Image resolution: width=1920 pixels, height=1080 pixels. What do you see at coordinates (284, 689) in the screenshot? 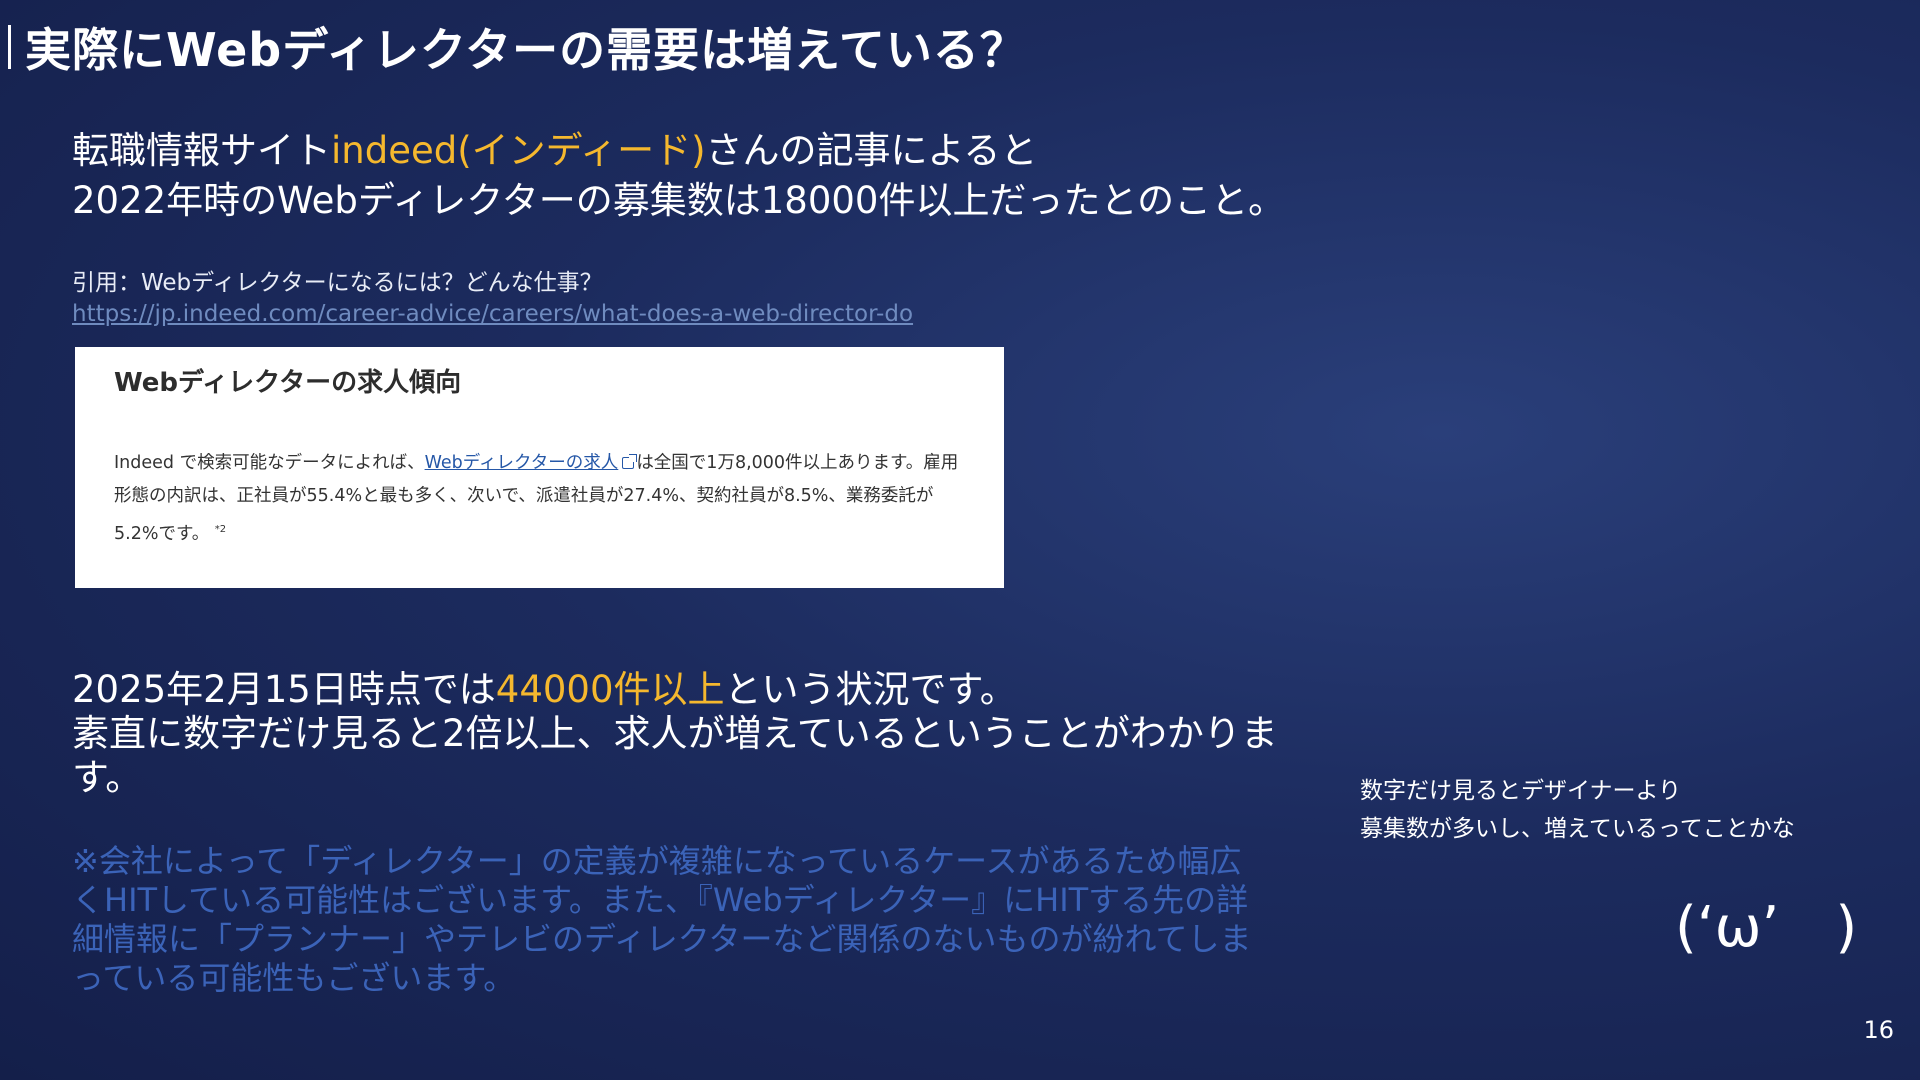
I see `status-text-1: 2025年2月15日時点では` at bounding box center [284, 689].